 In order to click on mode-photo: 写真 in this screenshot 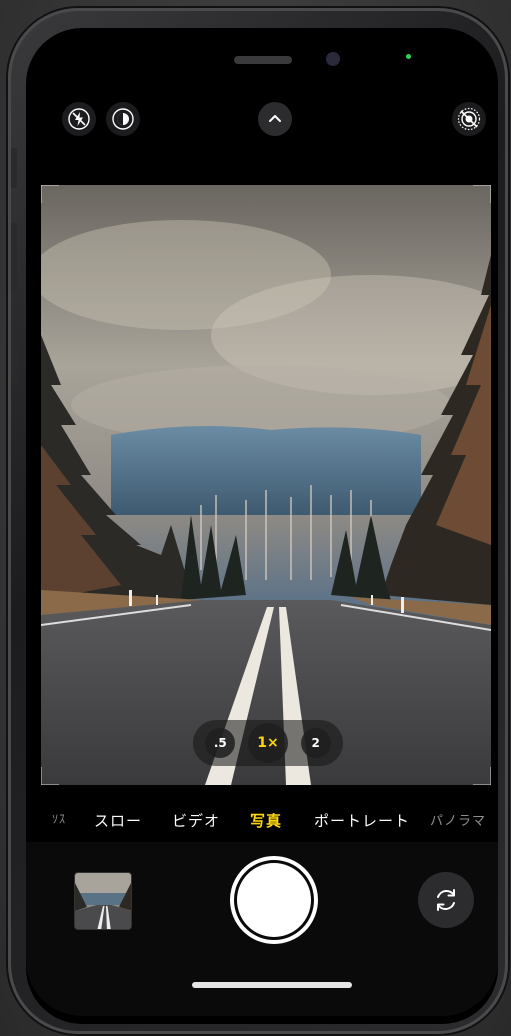, I will do `click(266, 820)`.